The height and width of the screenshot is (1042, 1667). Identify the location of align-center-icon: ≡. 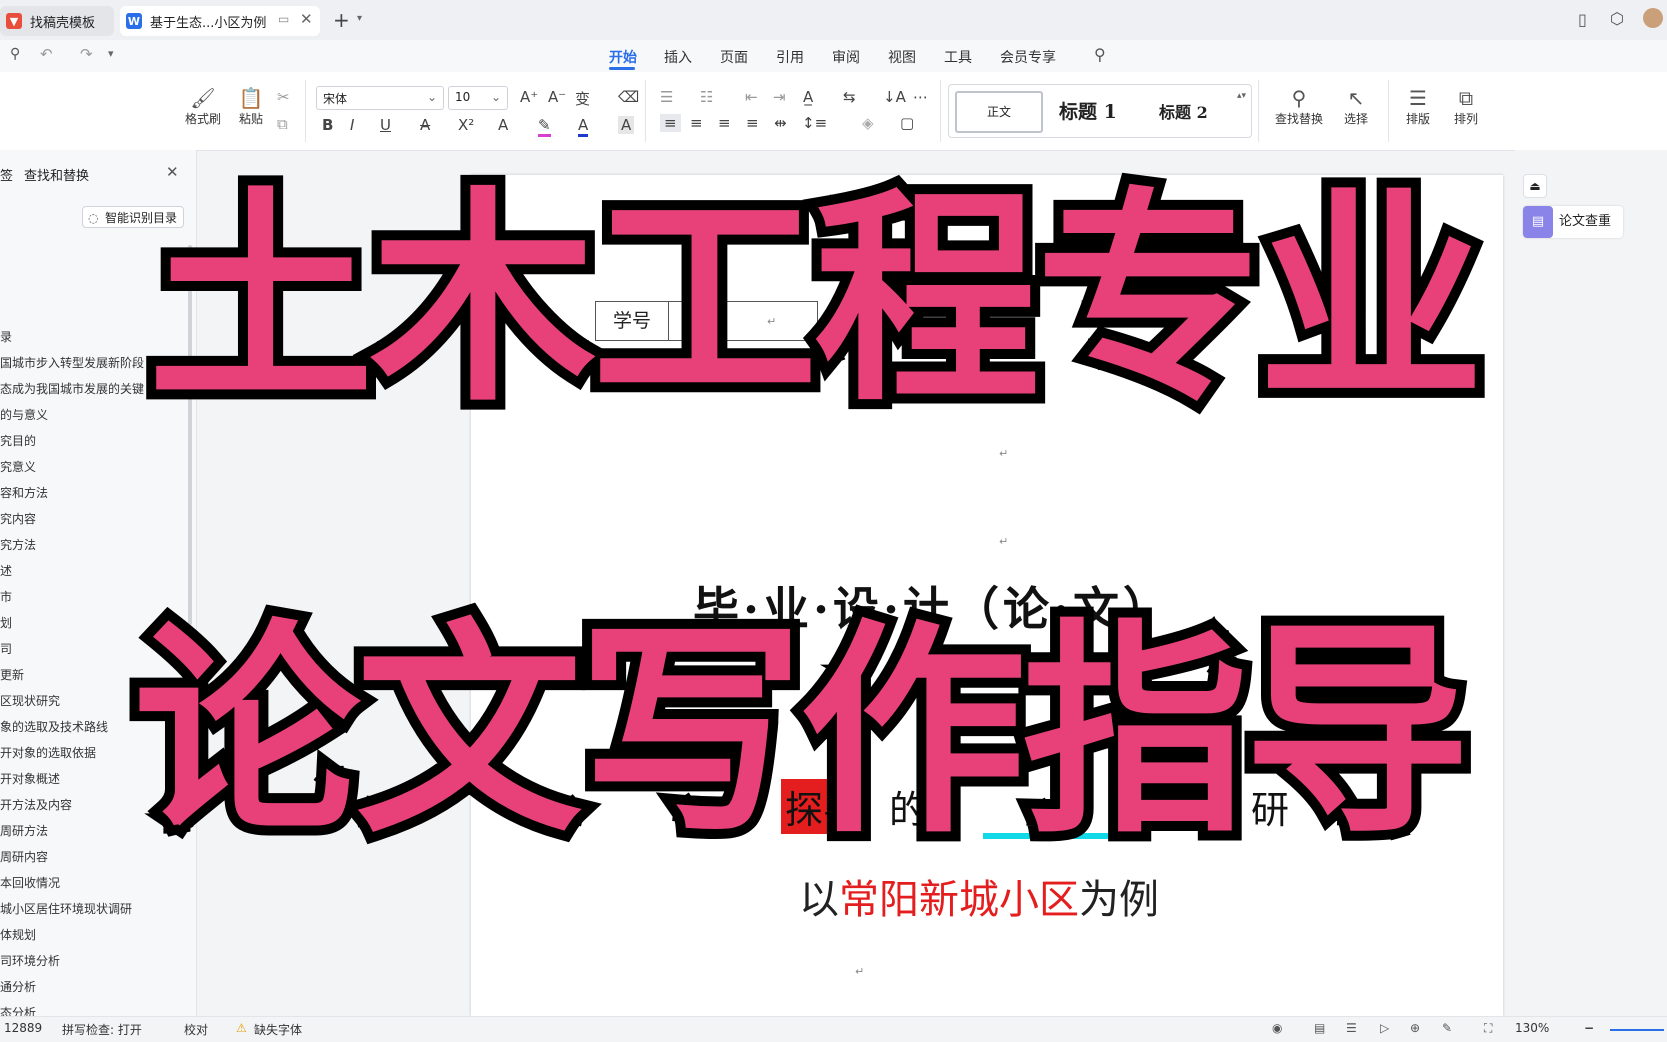
(696, 123).